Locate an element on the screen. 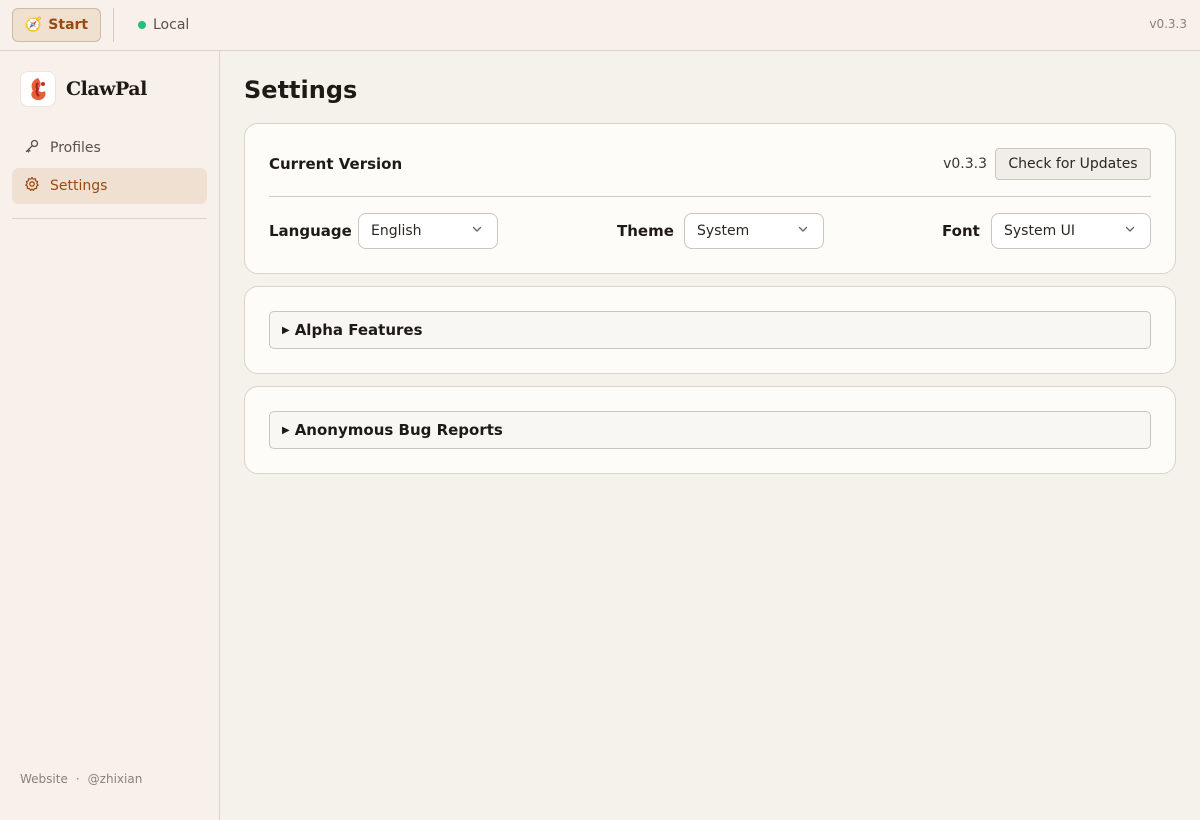 The width and height of the screenshot is (1200, 820). brand-name: ClawPal is located at coordinates (106, 89).